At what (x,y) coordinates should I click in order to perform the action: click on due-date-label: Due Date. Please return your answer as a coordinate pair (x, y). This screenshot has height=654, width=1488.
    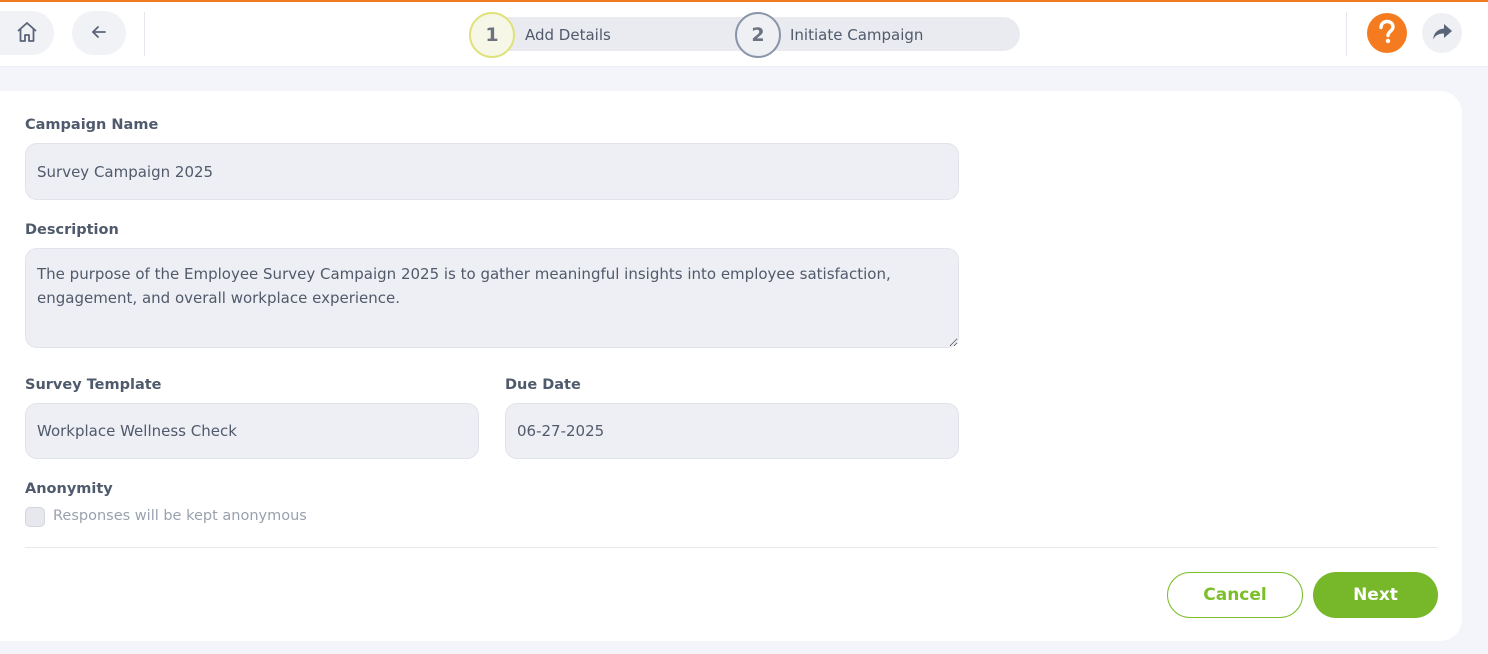
    Looking at the image, I should click on (543, 385).